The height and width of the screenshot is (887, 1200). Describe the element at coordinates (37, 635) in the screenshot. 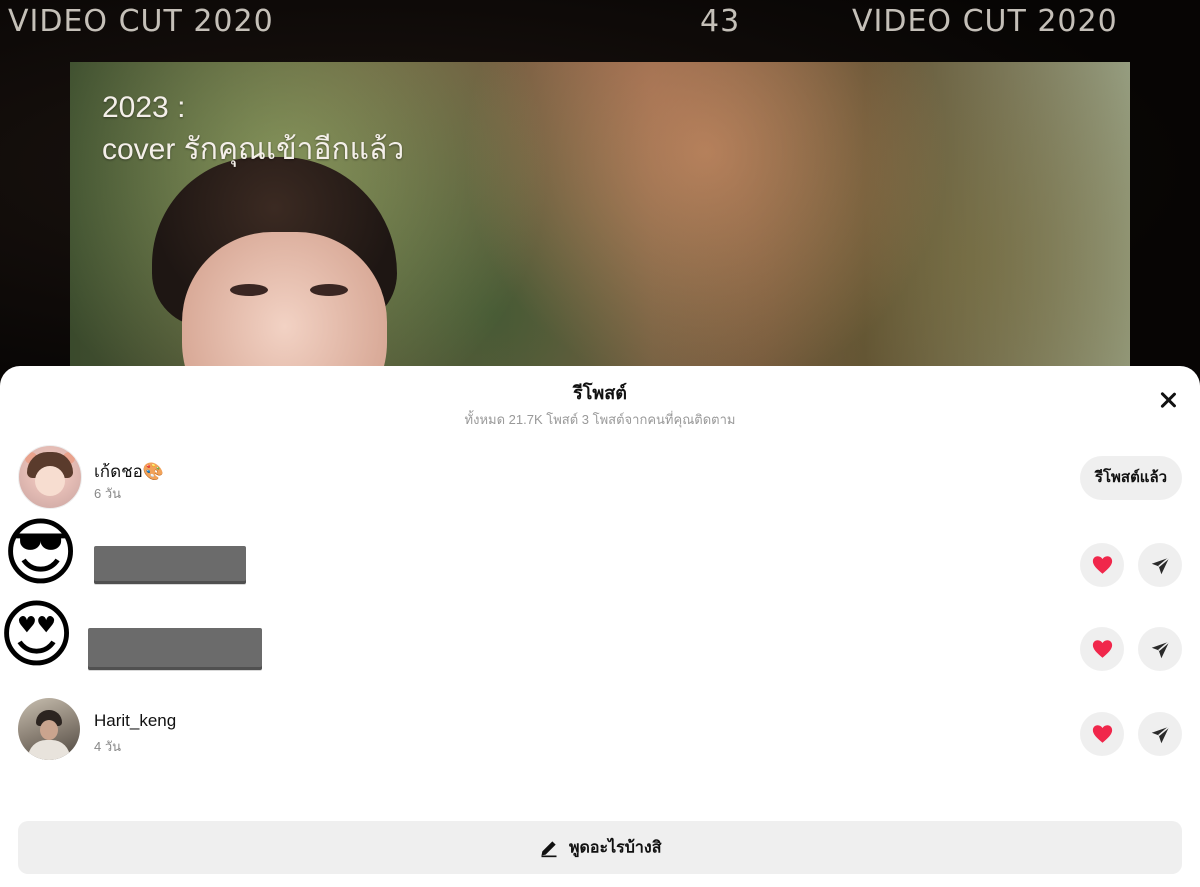

I see `heart-eyes-emoji-avatar: 😍` at that location.